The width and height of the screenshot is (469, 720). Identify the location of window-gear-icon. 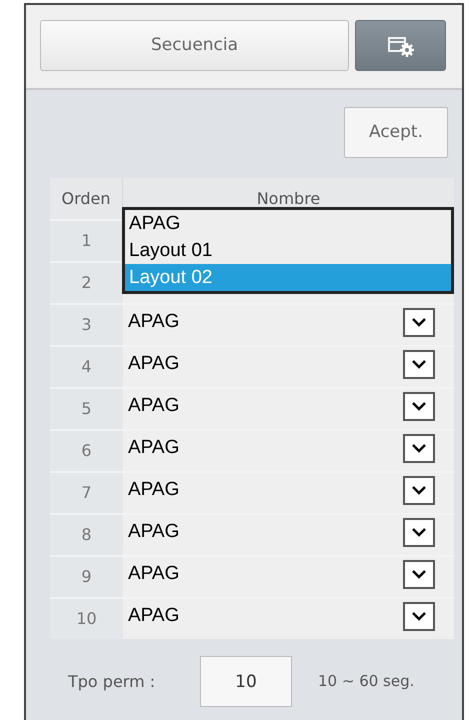
(400, 45).